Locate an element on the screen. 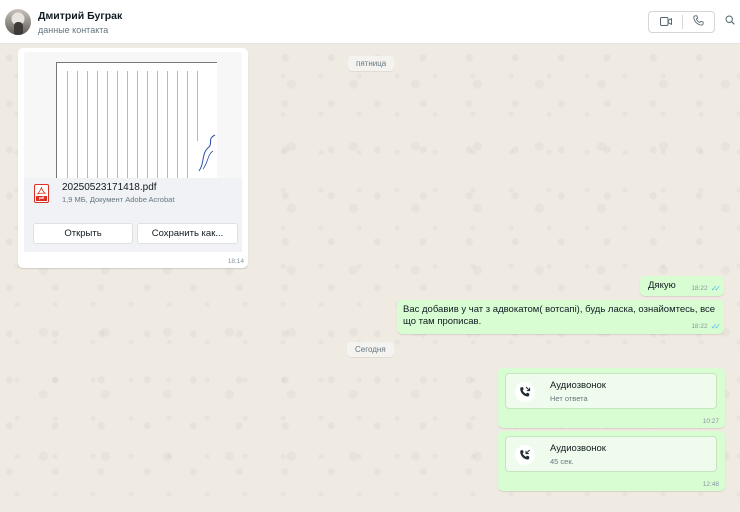 The height and width of the screenshot is (512, 740). divider is located at coordinates (682, 22).